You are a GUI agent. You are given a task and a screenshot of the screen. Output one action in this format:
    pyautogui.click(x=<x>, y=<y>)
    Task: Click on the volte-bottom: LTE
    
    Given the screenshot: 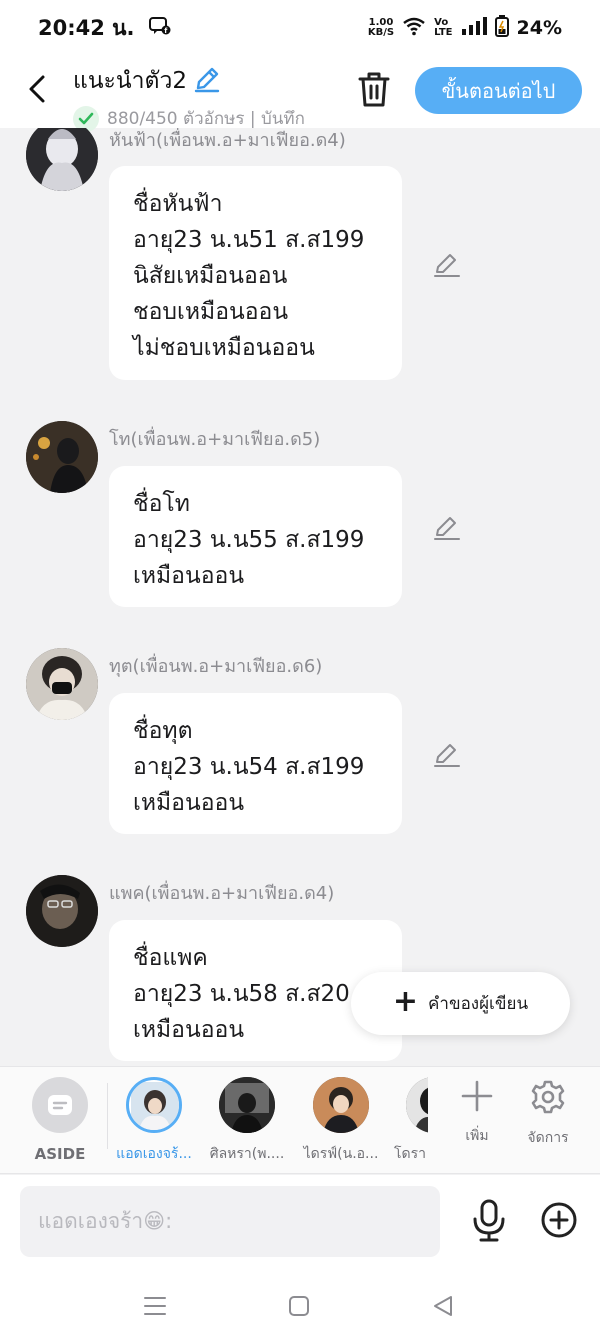 What is the action you would take?
    pyautogui.click(x=443, y=32)
    